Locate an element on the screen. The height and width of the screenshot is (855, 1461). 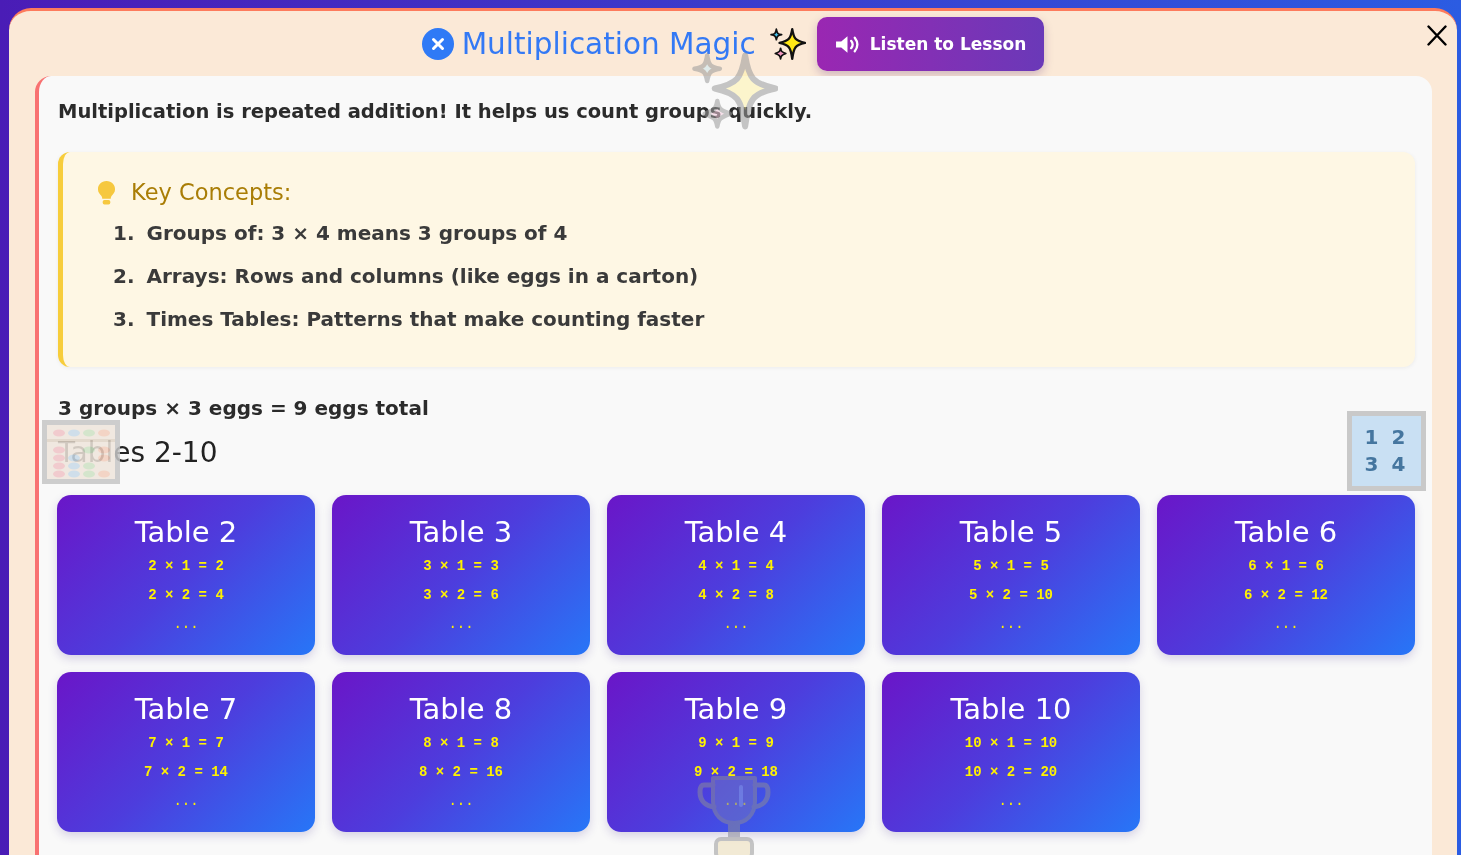
fact-text: 8 × 2 = 16 is located at coordinates (461, 772).